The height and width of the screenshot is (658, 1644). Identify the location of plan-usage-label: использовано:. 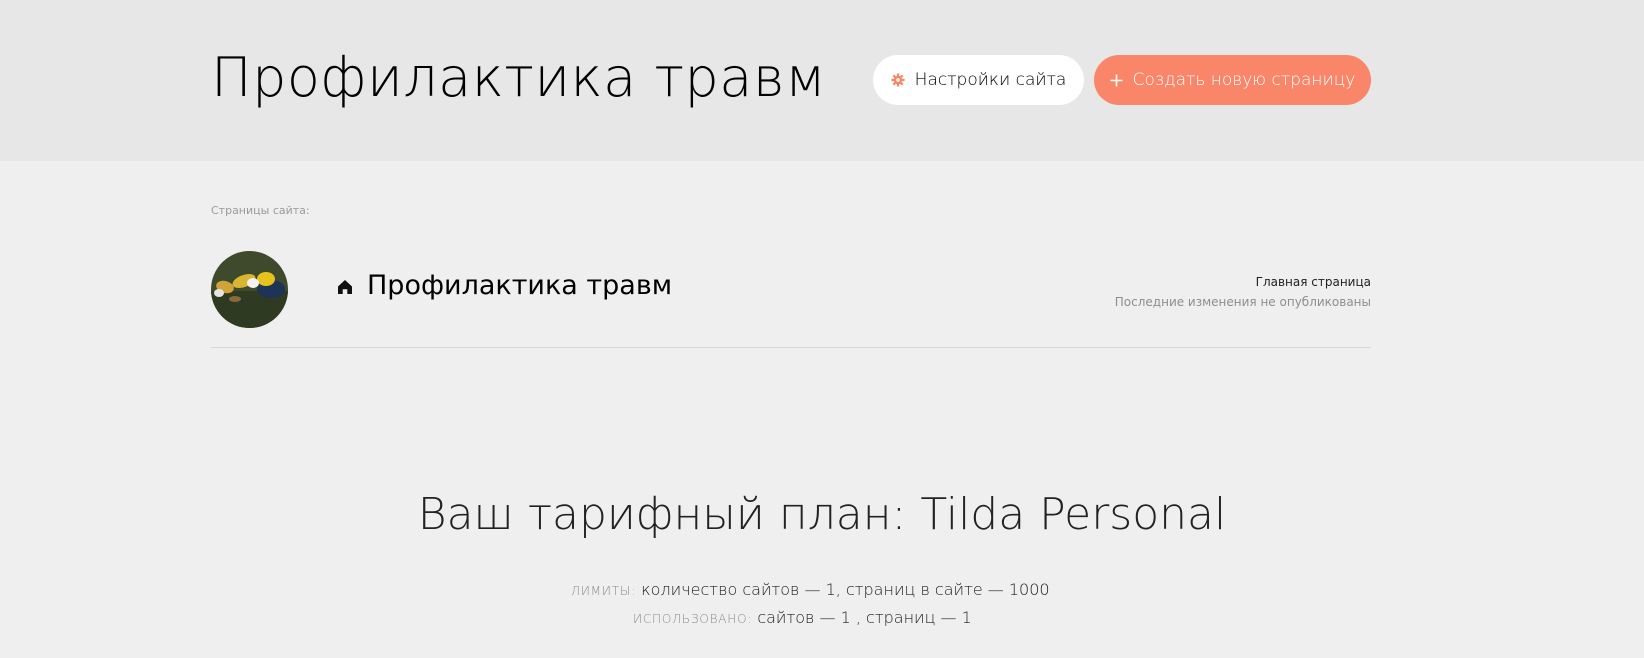
(693, 619).